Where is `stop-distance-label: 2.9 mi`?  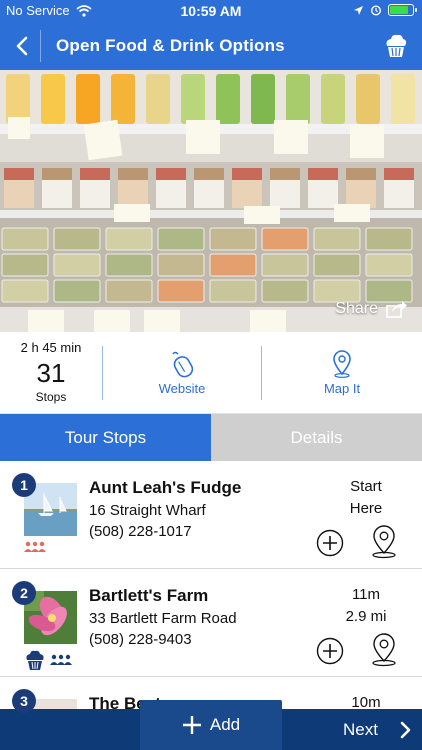
stop-distance-label: 2.9 mi is located at coordinates (366, 616).